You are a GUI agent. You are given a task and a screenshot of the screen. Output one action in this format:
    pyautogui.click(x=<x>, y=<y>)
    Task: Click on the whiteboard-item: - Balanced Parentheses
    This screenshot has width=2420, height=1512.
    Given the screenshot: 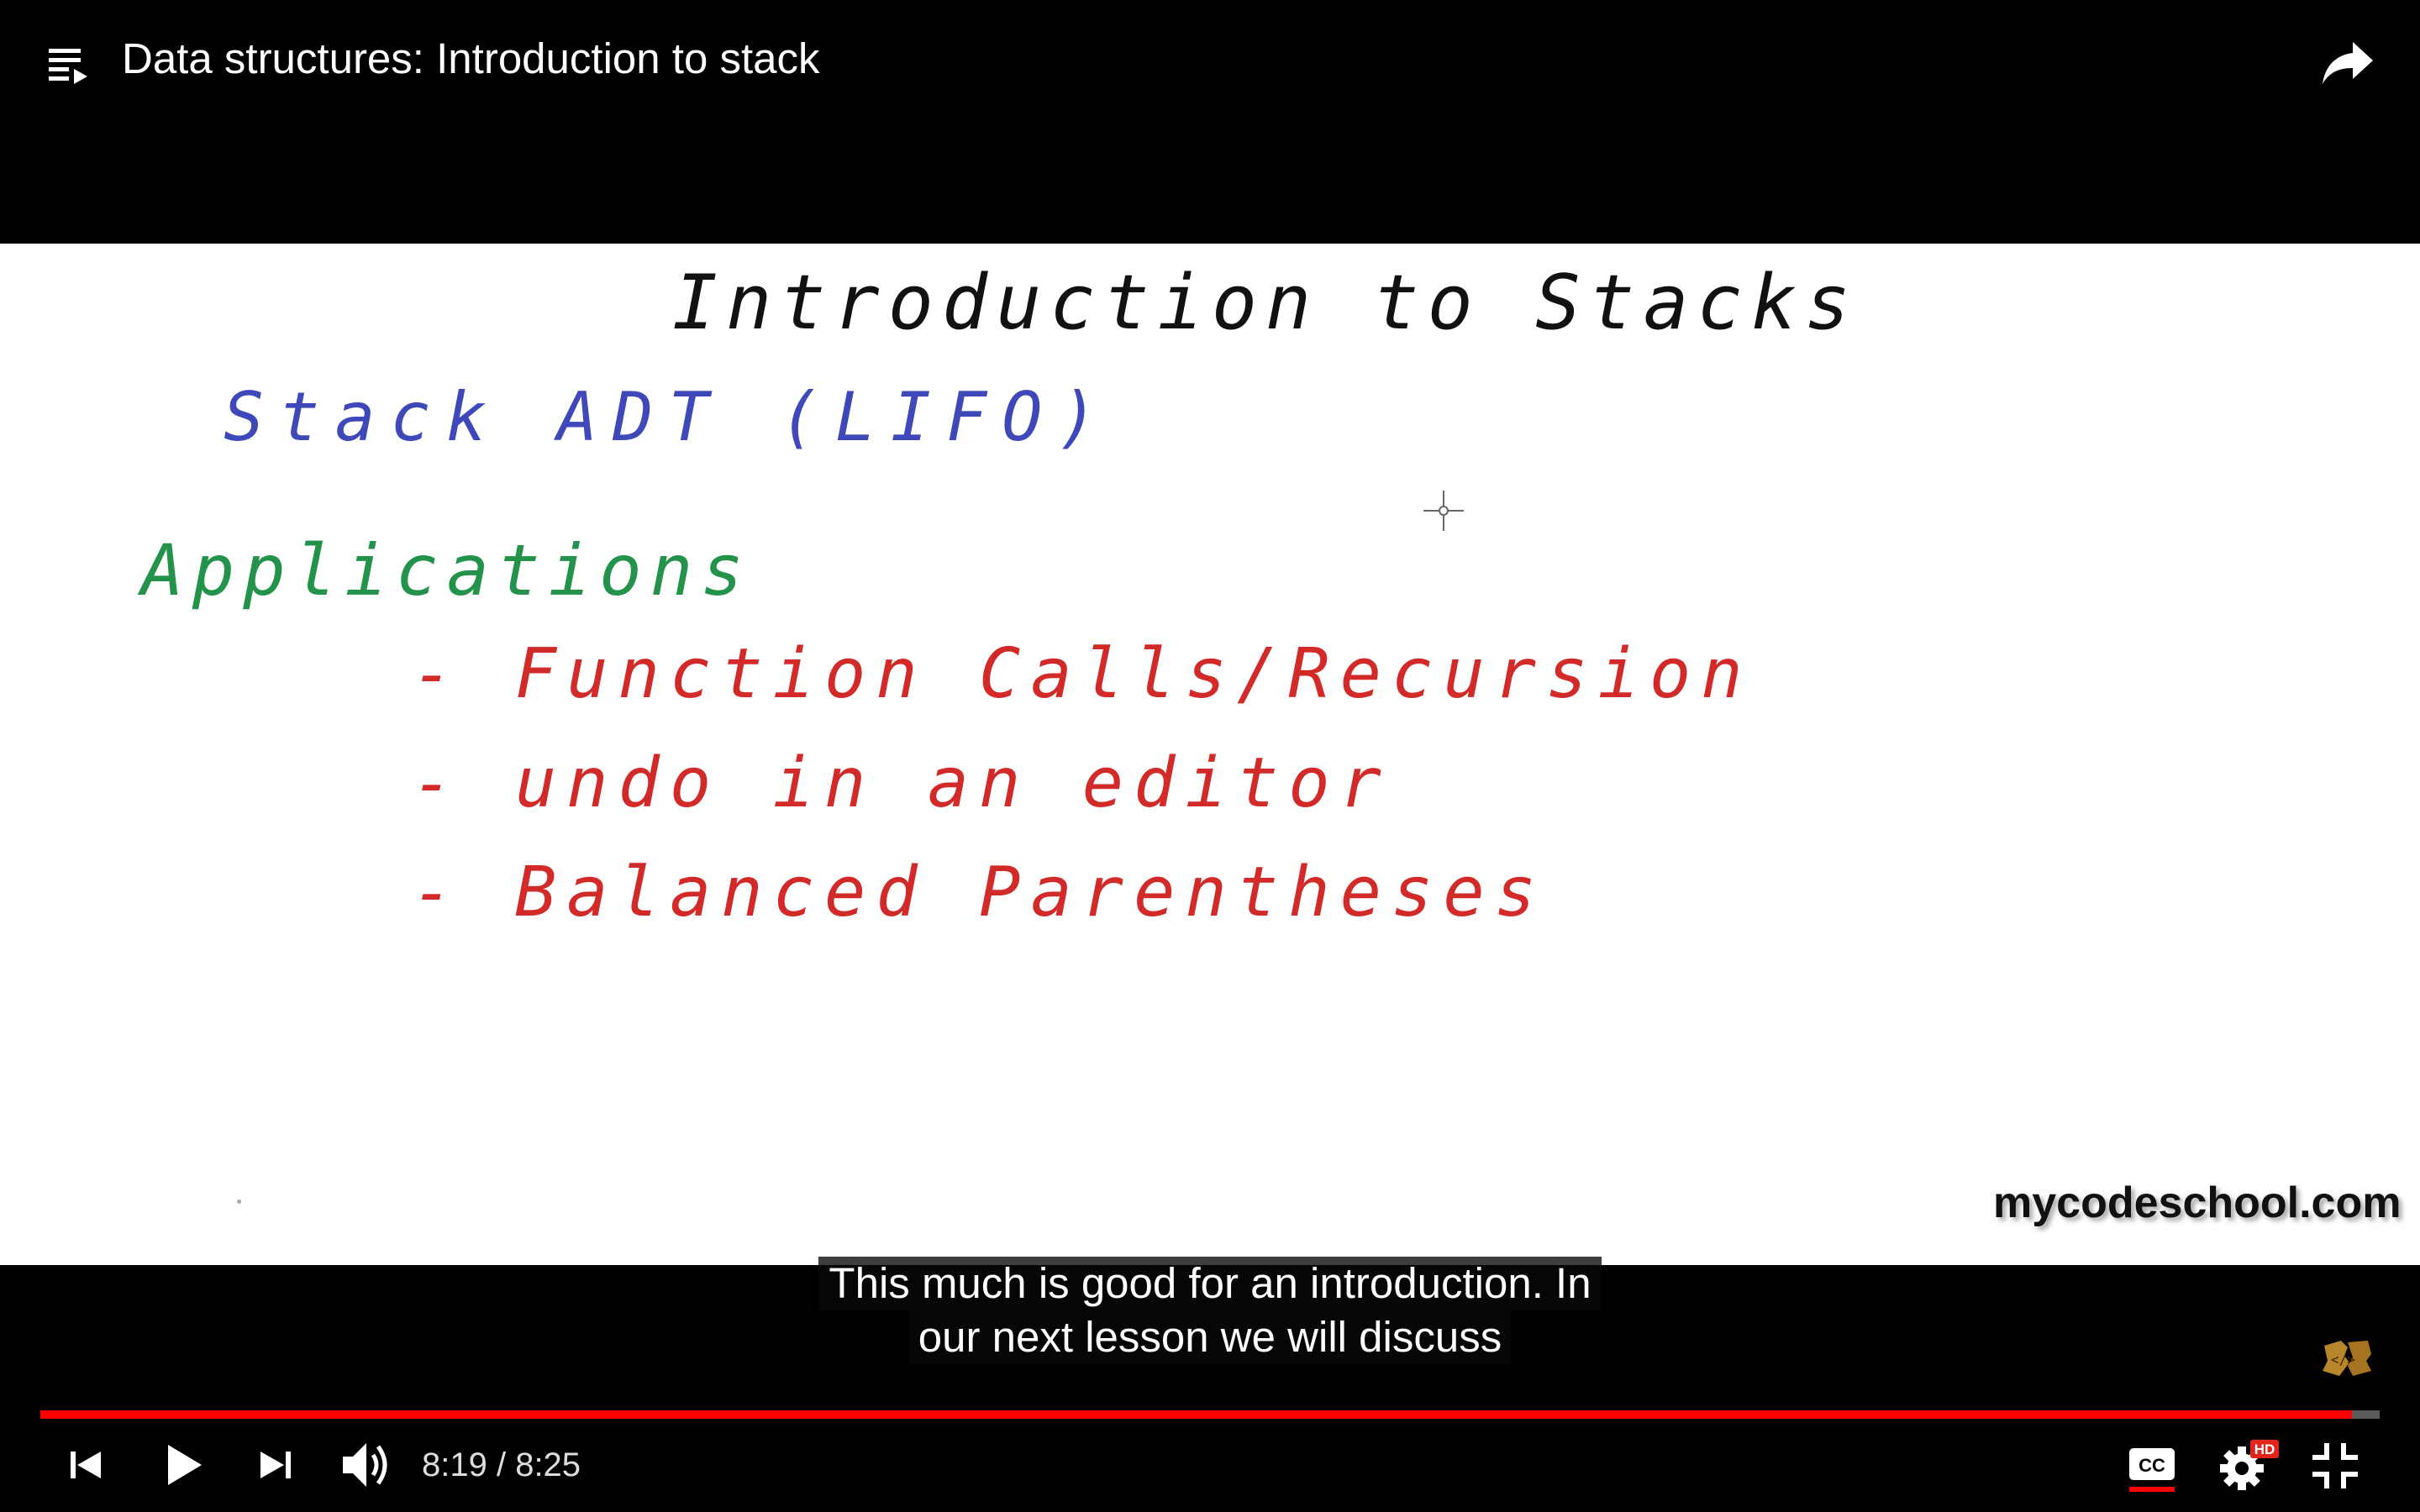 What is the action you would take?
    pyautogui.click(x=980, y=892)
    